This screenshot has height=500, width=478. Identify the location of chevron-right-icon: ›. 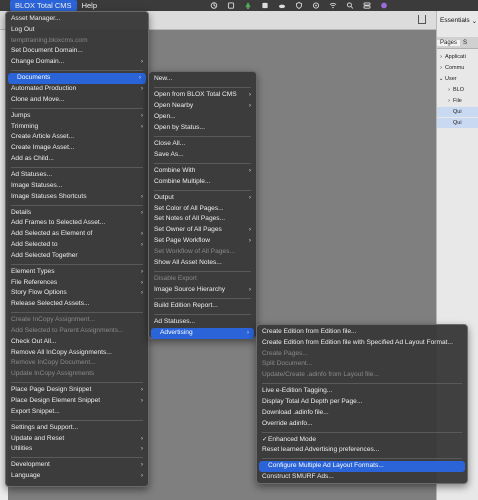
(141, 234).